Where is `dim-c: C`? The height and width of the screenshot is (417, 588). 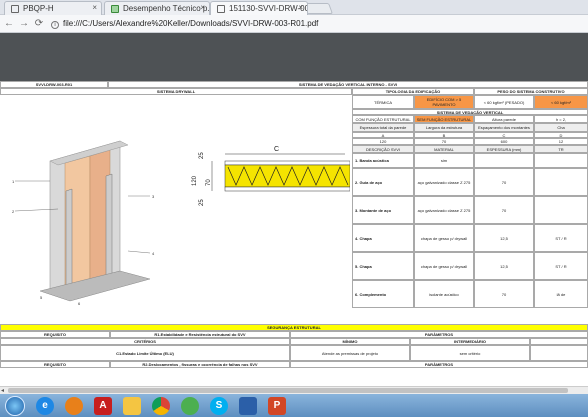 dim-c: C is located at coordinates (276, 149).